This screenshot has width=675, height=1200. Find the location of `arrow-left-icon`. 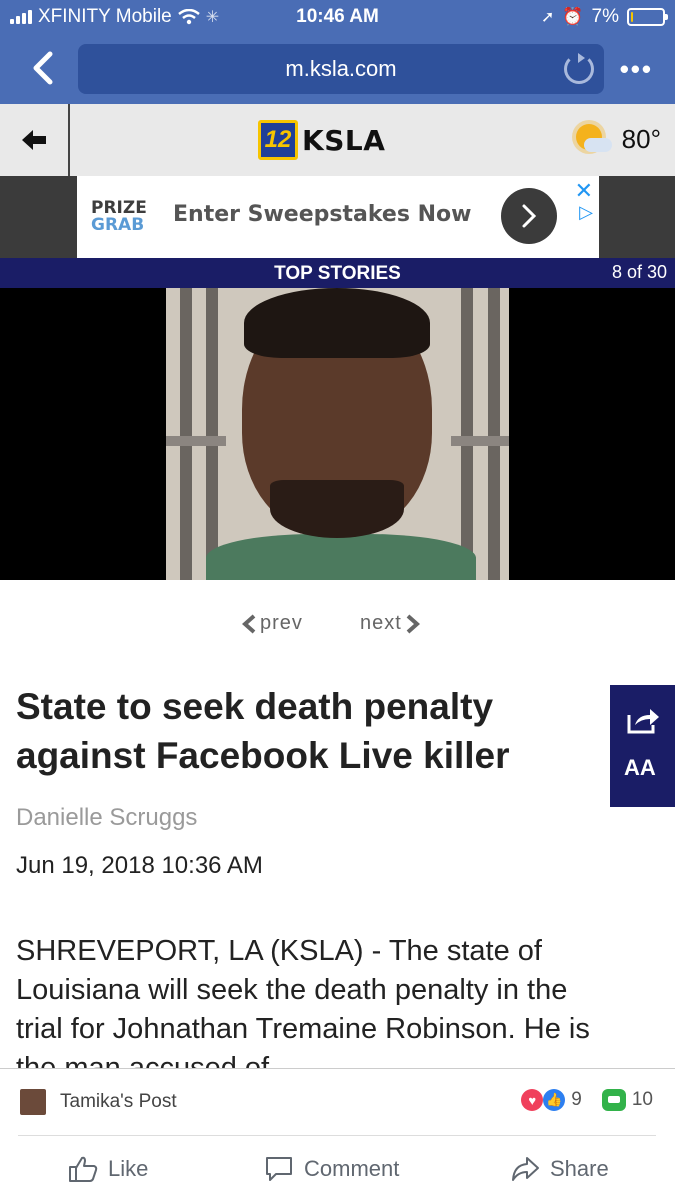

arrow-left-icon is located at coordinates (34, 140).